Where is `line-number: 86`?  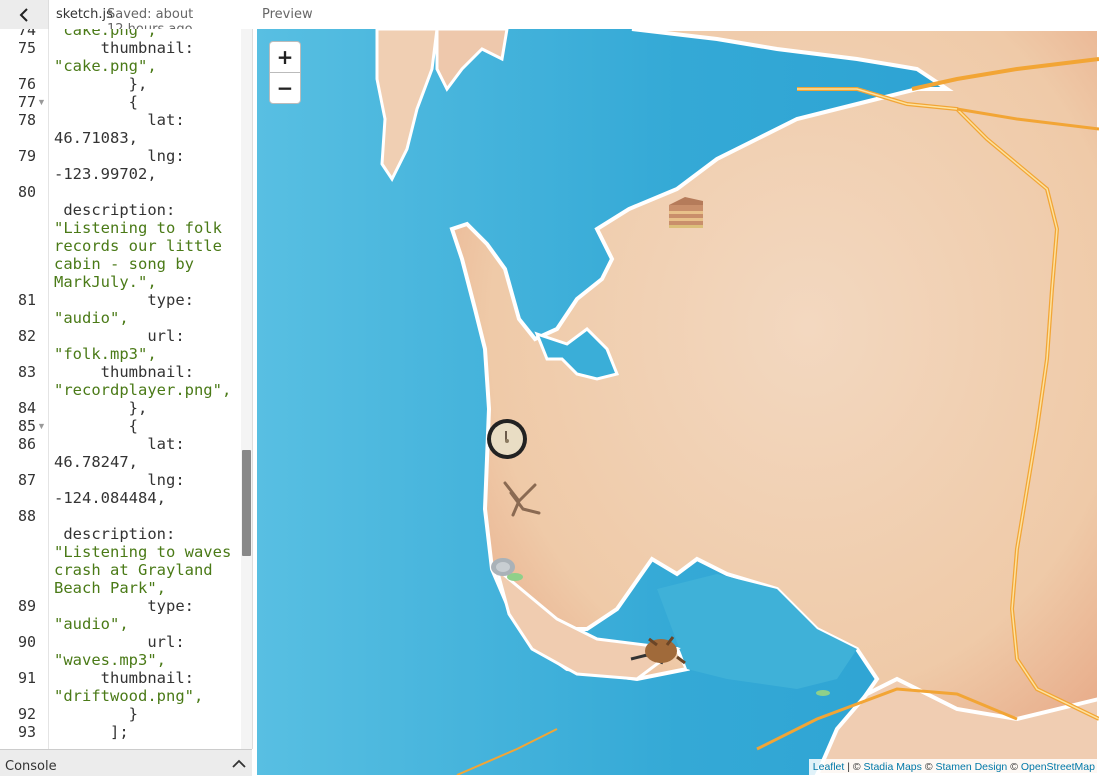 line-number: 86 is located at coordinates (26, 444).